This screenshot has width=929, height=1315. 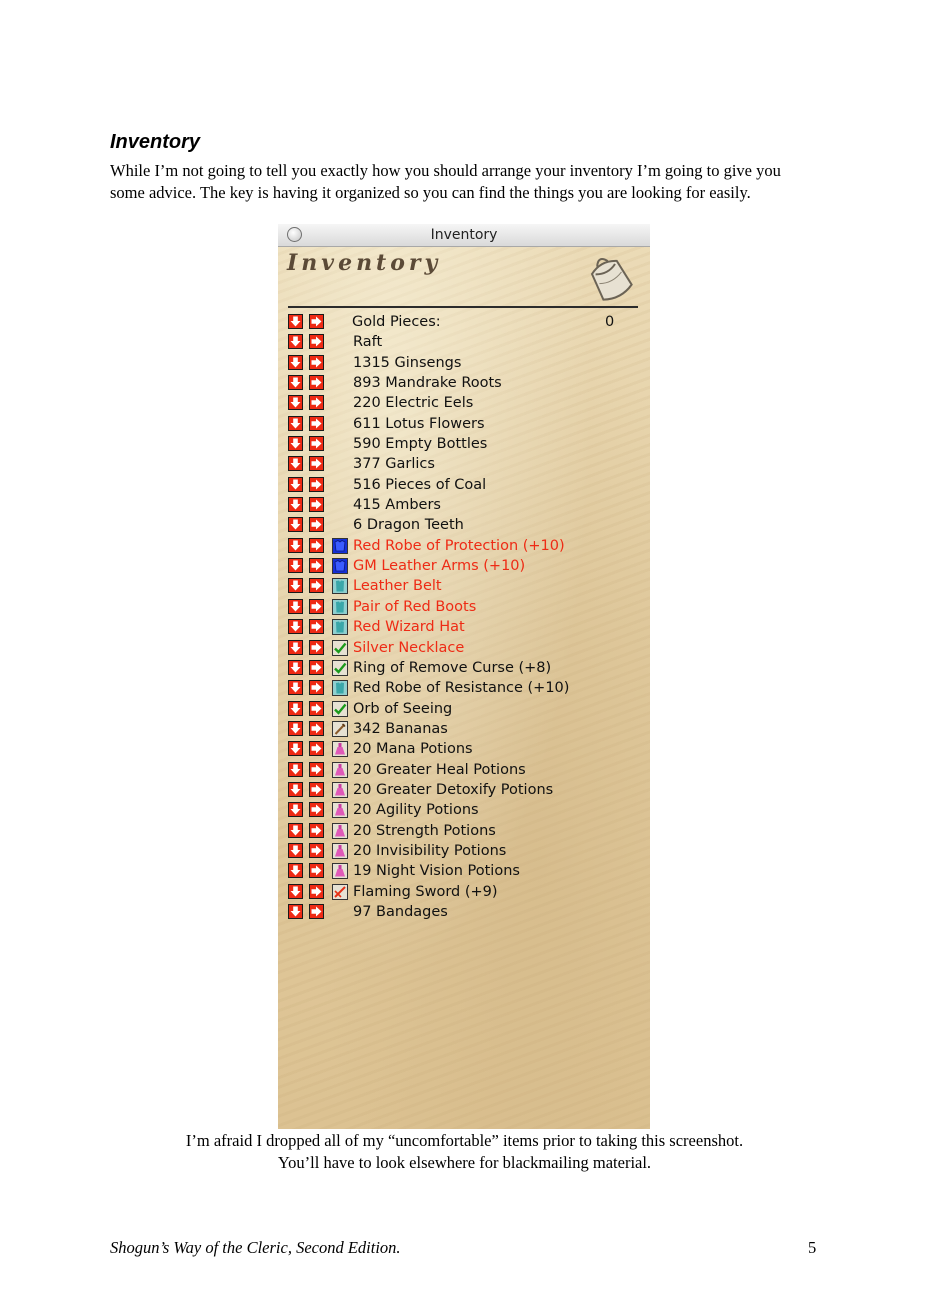 I want to click on inventory-item-row: Leather Belt, so click(x=467, y=587).